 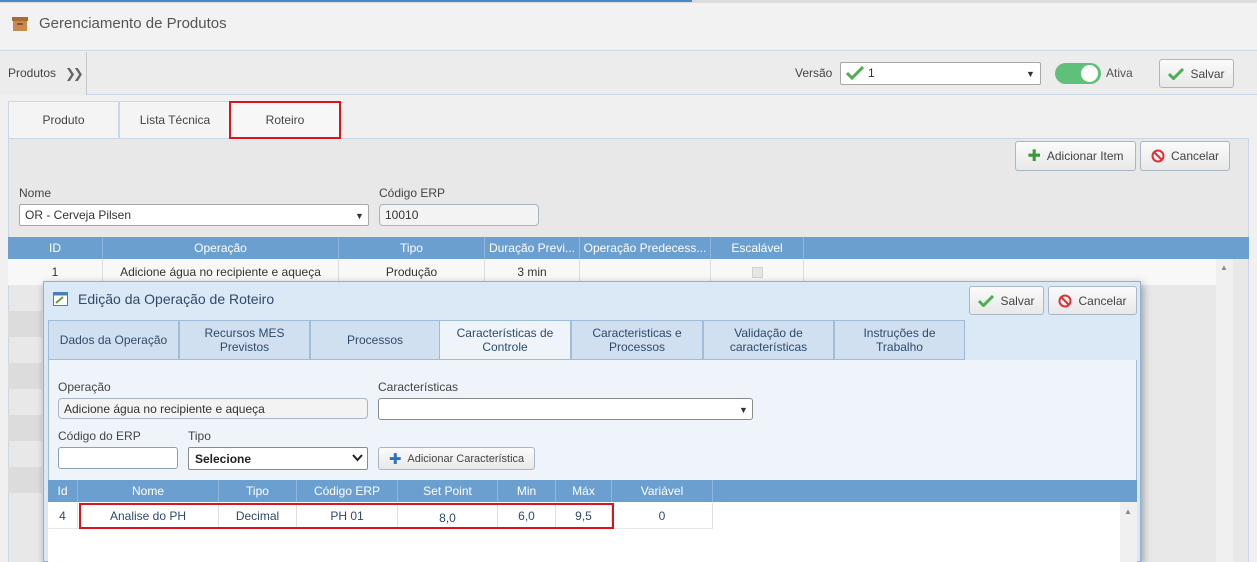 What do you see at coordinates (1207, 73) in the screenshot?
I see `save-button-label: Salvar` at bounding box center [1207, 73].